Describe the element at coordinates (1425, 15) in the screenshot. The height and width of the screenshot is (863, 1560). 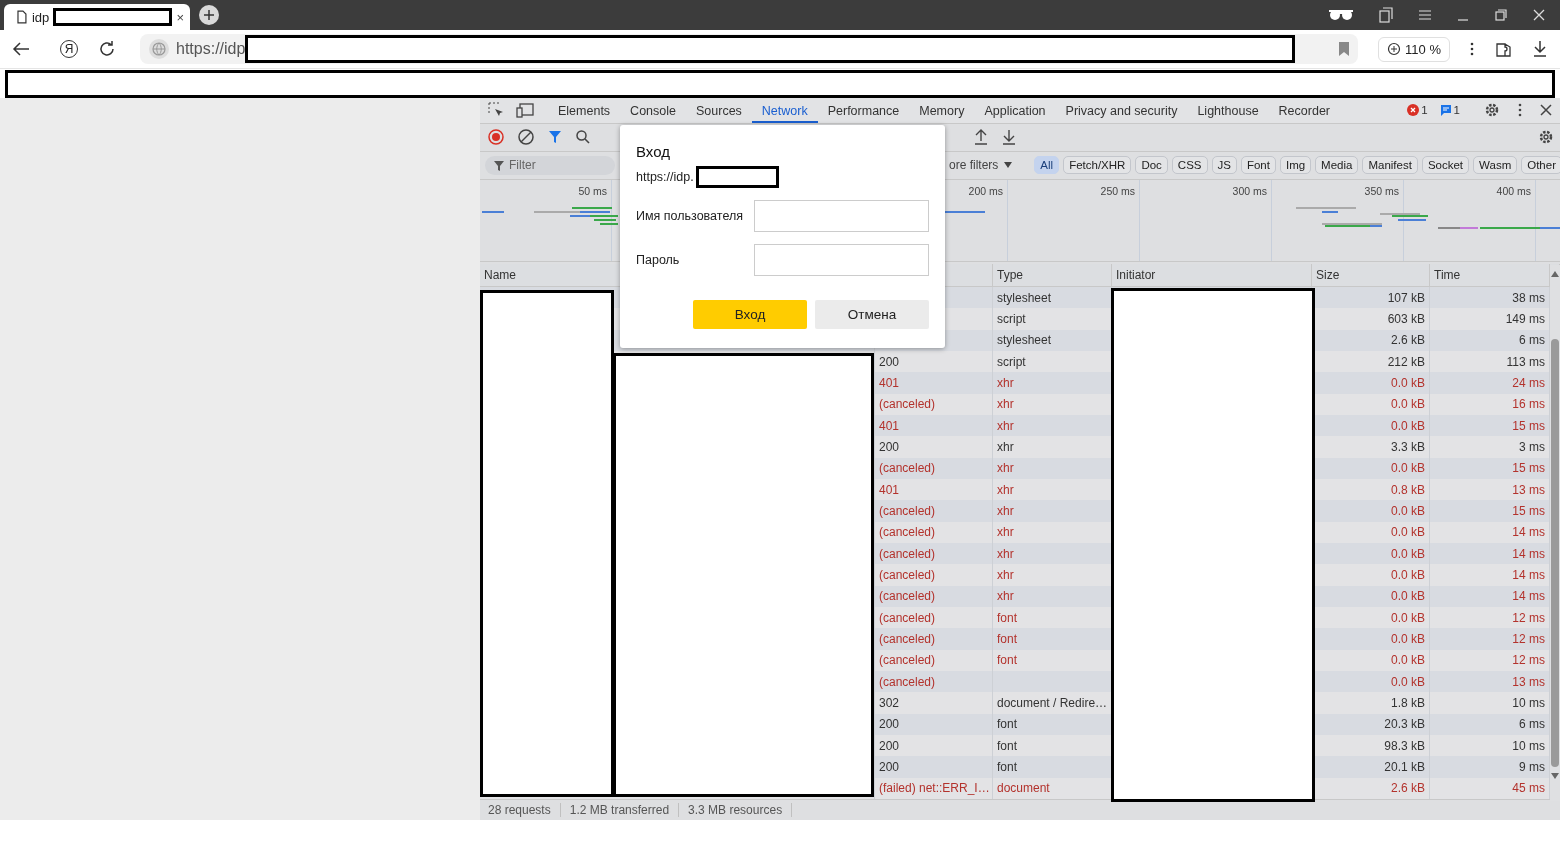
I see `menu-icon` at that location.